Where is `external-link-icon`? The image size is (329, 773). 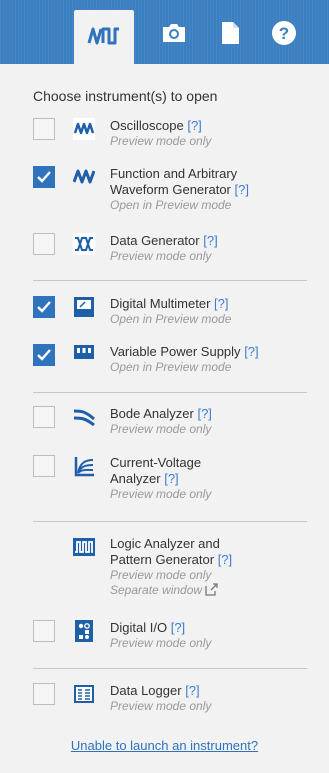
external-link-icon is located at coordinates (212, 589).